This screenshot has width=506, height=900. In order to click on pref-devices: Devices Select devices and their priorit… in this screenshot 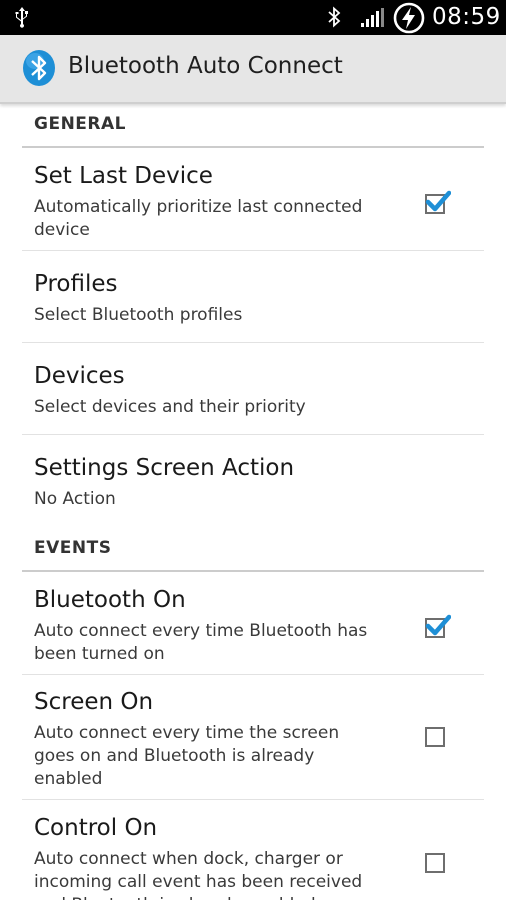, I will do `click(253, 389)`.